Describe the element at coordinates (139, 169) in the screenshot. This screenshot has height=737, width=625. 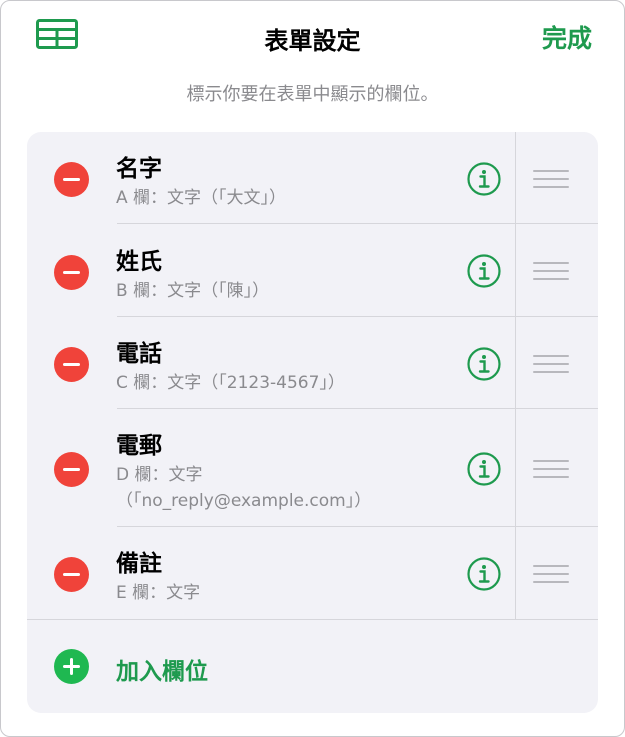
I see `field-title: 名字` at that location.